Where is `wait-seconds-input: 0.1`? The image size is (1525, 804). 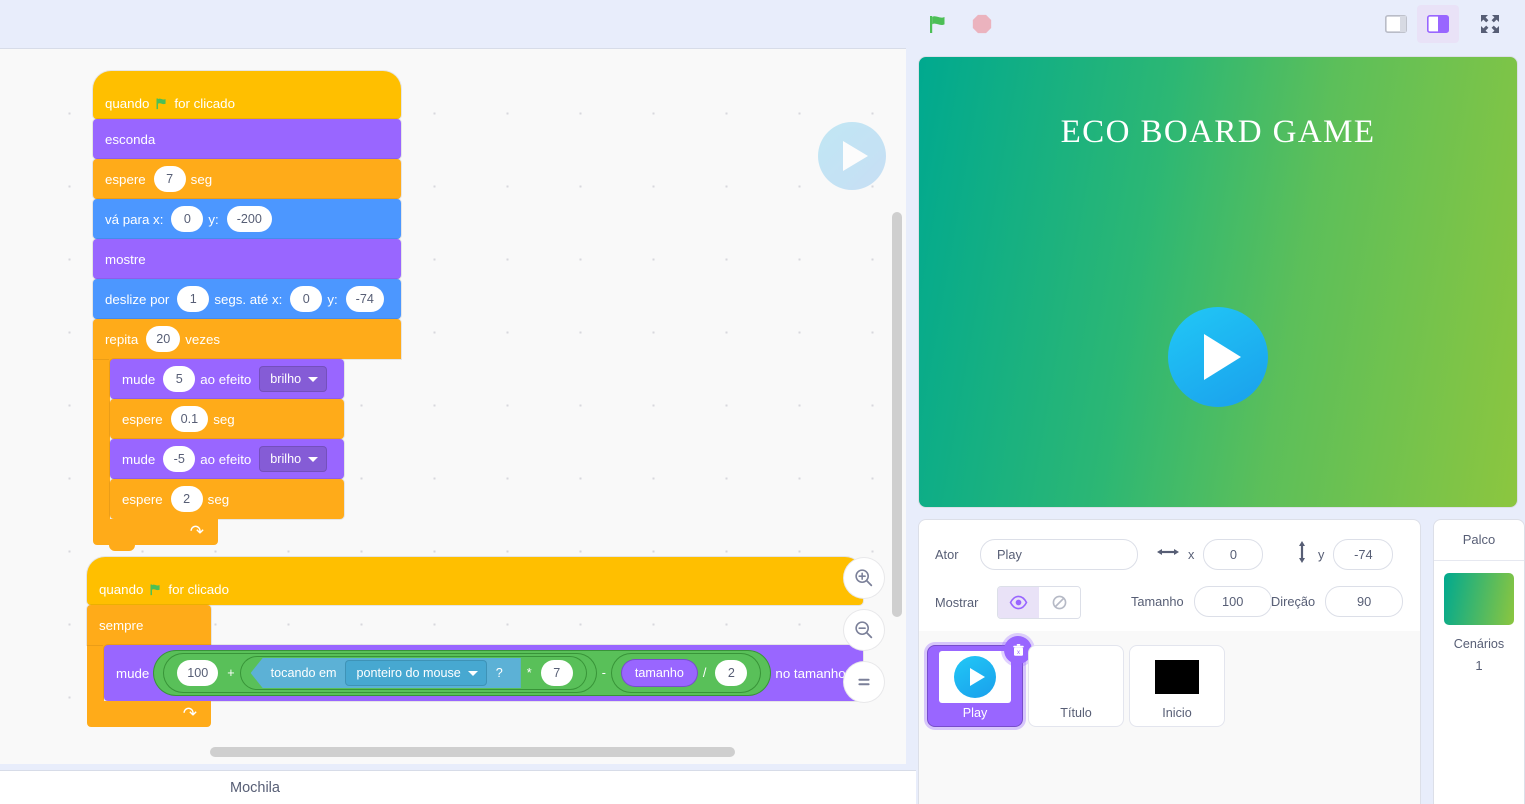 wait-seconds-input: 0.1 is located at coordinates (189, 419).